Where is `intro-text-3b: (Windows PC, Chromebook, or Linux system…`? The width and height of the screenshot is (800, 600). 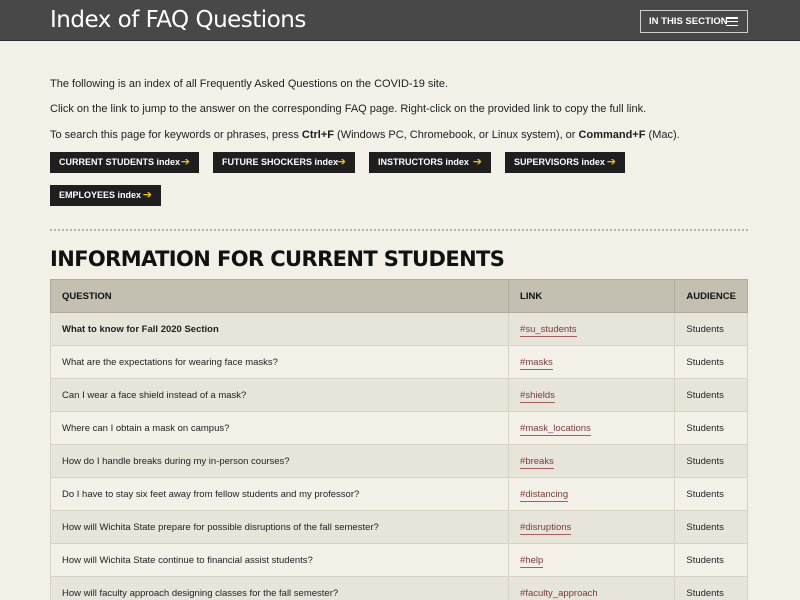
intro-text-3b: (Windows PC, Chromebook, or Linux system… is located at coordinates (456, 135).